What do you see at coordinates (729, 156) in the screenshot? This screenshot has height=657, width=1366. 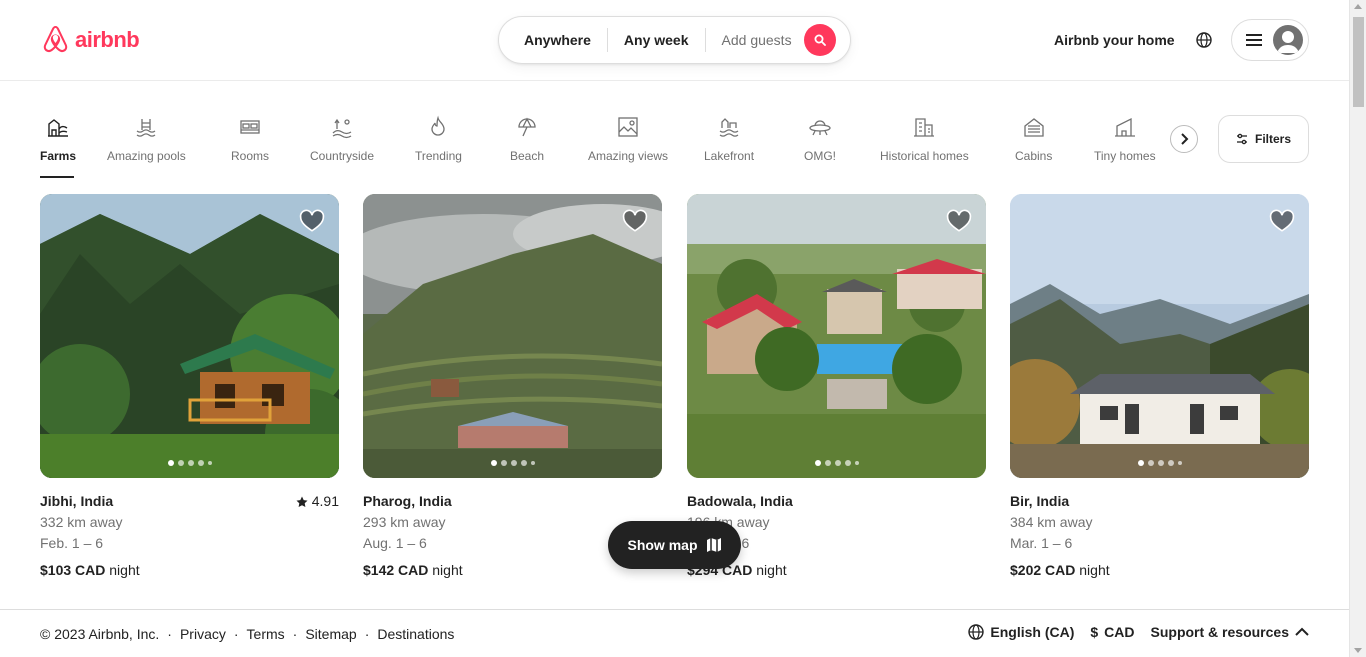 I see `category-label: Lakefront` at bounding box center [729, 156].